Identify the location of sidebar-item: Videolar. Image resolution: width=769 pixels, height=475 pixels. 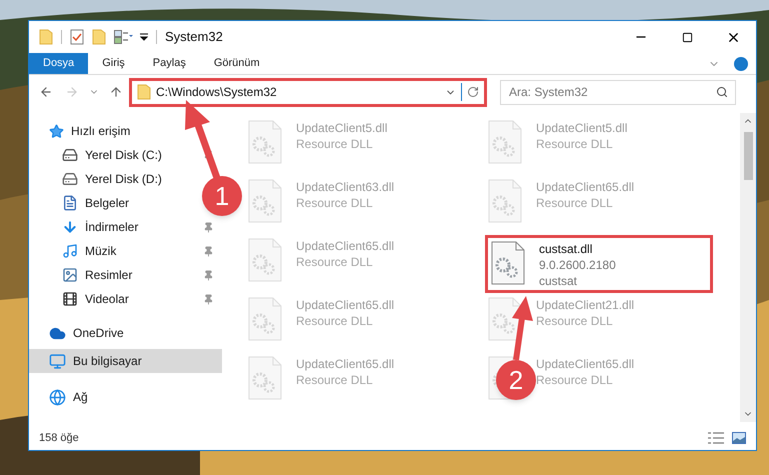
(125, 299).